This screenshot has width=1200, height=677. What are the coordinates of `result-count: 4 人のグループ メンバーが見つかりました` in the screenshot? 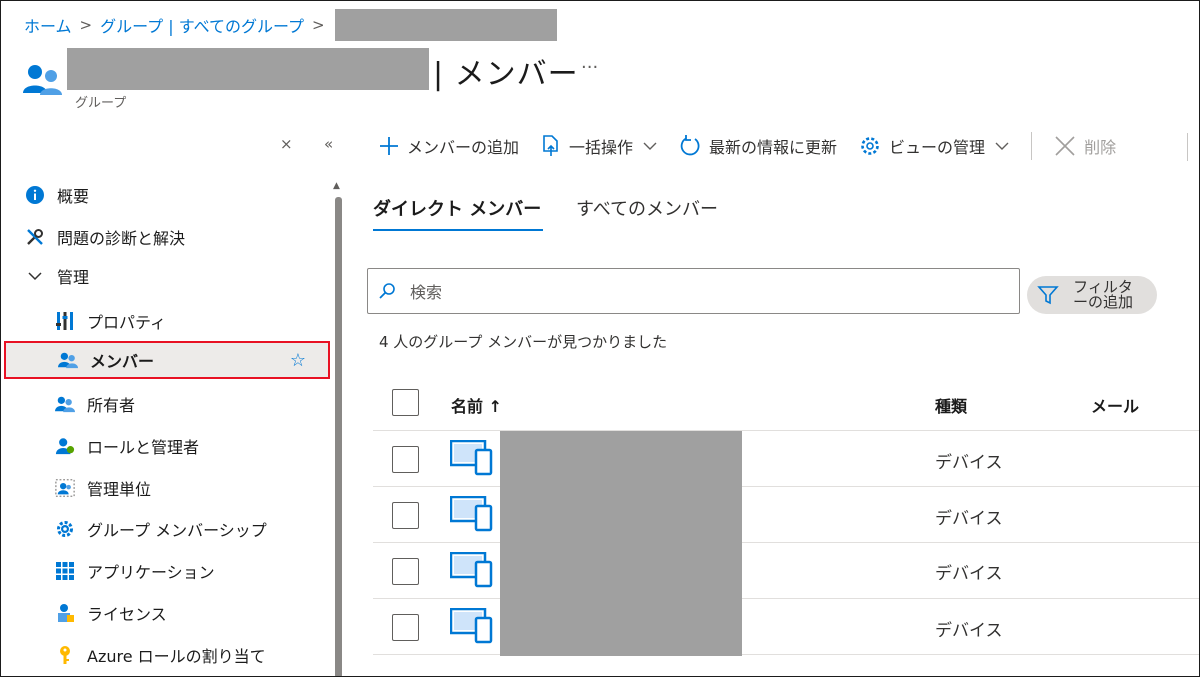 It's located at (523, 342).